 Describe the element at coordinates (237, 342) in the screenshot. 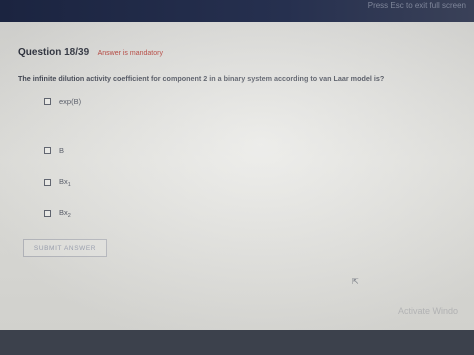

I see `screen-bottom-bezel` at that location.